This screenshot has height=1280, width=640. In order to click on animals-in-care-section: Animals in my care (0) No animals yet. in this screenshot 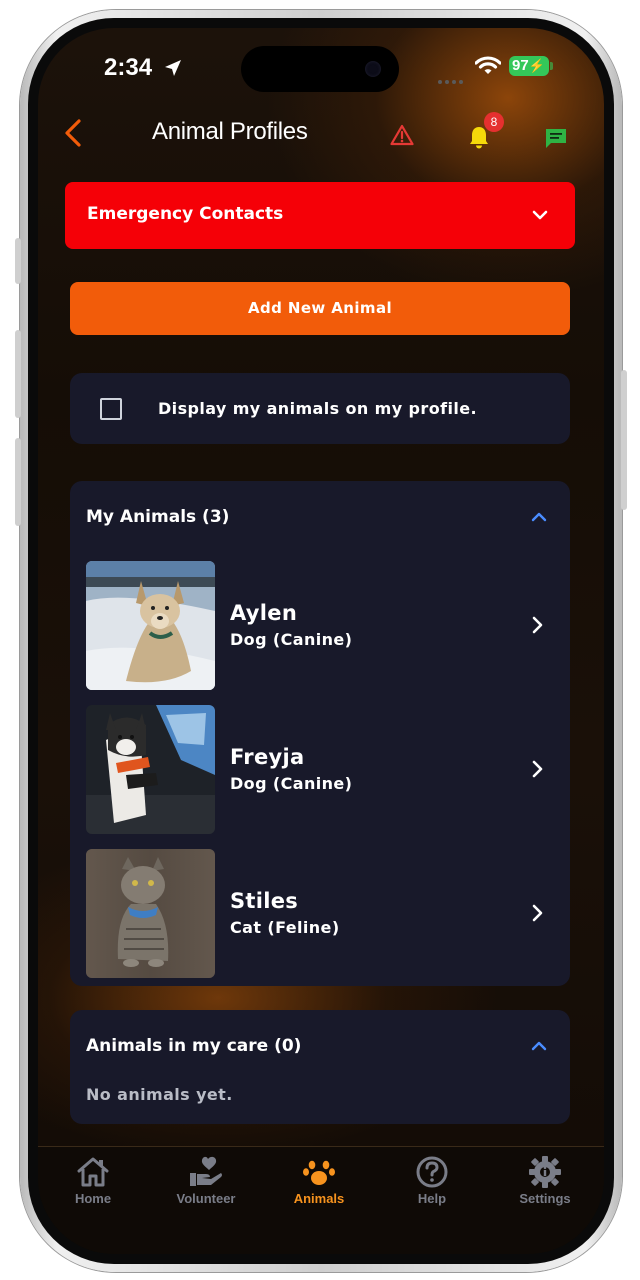, I will do `click(320, 1067)`.